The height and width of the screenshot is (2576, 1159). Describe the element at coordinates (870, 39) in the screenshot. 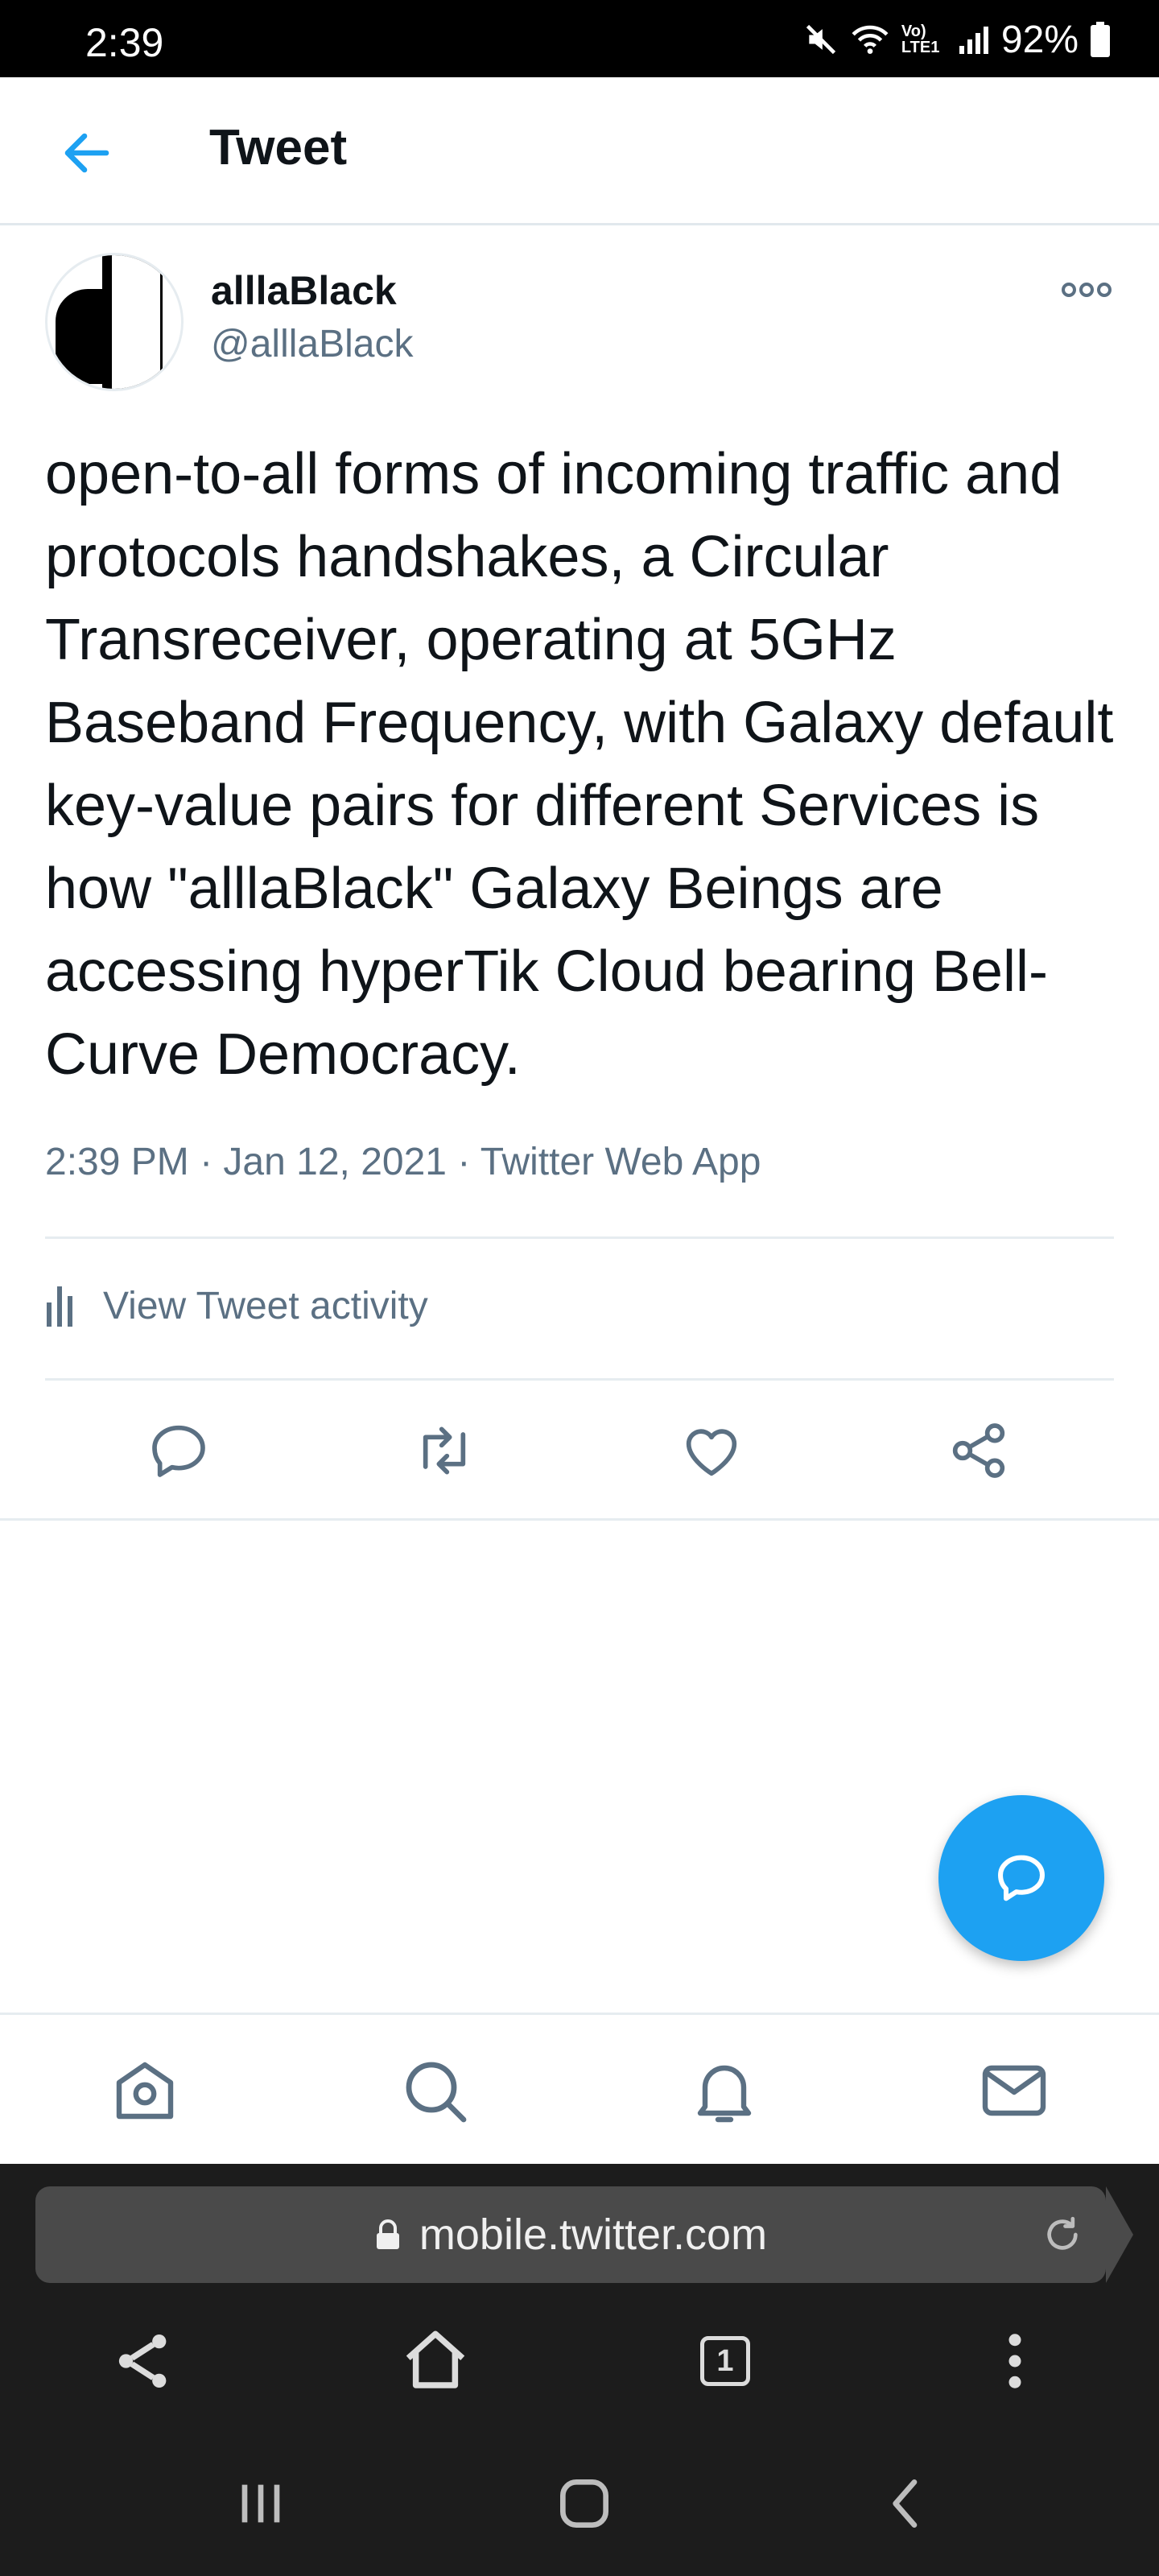

I see `wifi-icon` at that location.